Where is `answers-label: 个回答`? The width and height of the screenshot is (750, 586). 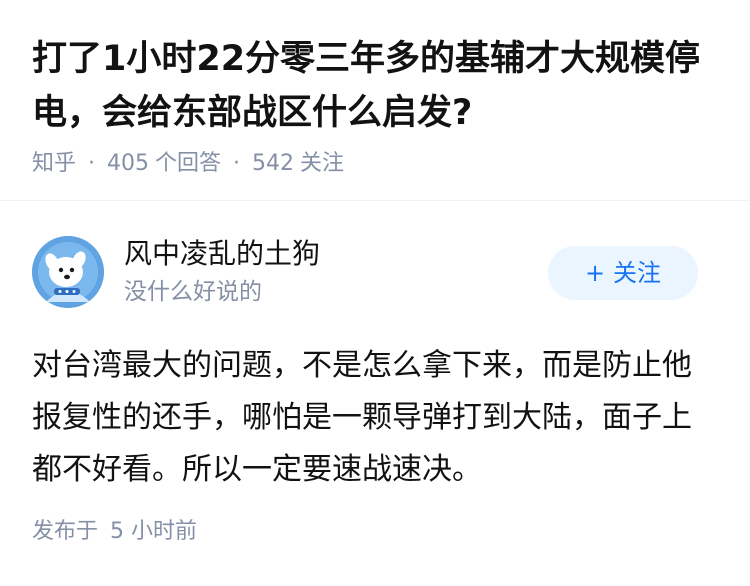
answers-label: 个回答 is located at coordinates (188, 163).